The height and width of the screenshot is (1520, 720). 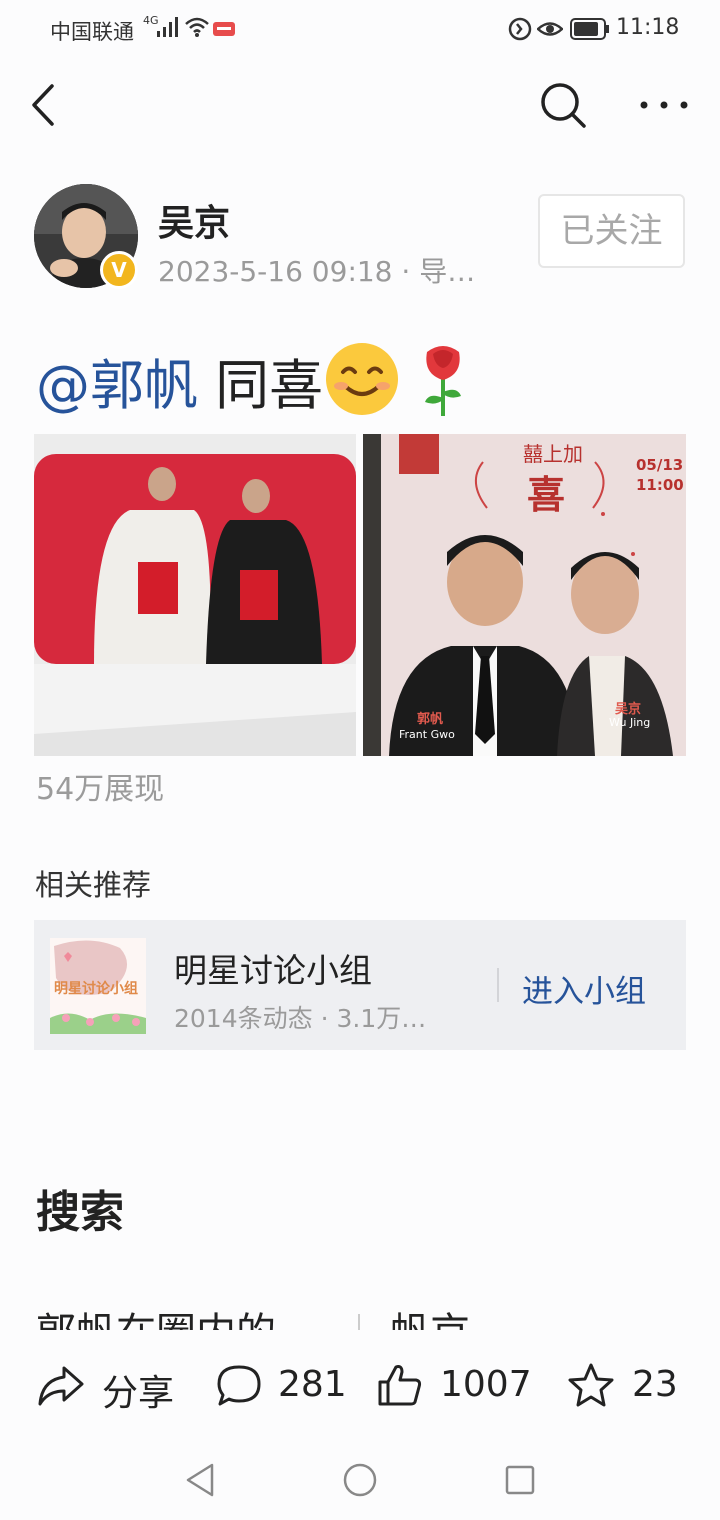 What do you see at coordinates (239, 1385) in the screenshot?
I see `comment-icon` at bounding box center [239, 1385].